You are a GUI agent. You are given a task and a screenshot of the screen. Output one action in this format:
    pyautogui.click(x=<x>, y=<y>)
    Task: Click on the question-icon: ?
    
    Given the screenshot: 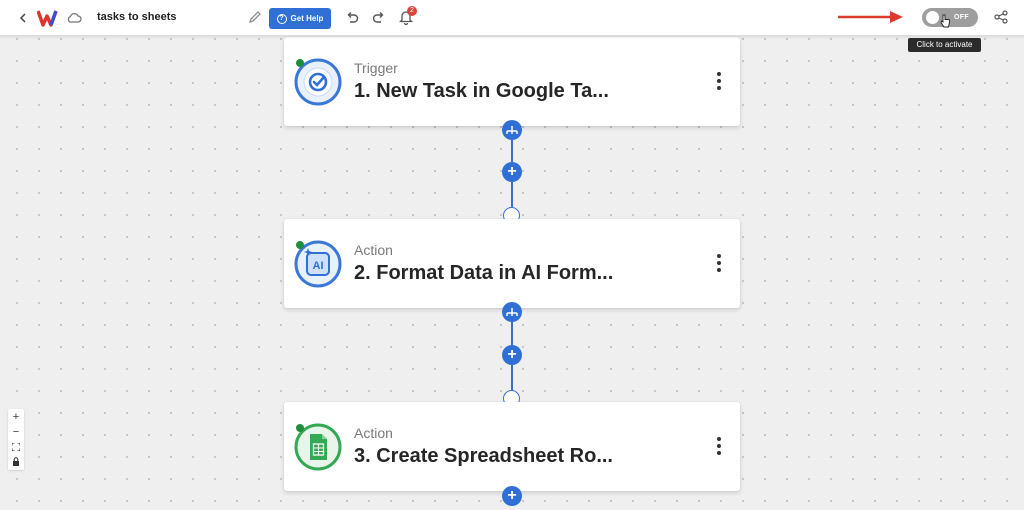 What is the action you would take?
    pyautogui.click(x=281, y=18)
    